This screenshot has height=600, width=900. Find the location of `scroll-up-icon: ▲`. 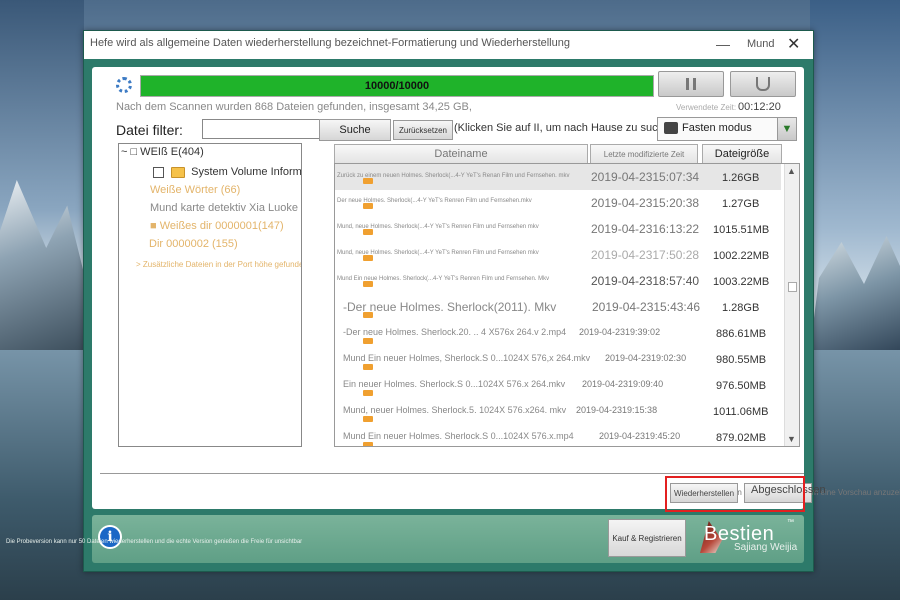

scroll-up-icon: ▲ is located at coordinates (791, 171).